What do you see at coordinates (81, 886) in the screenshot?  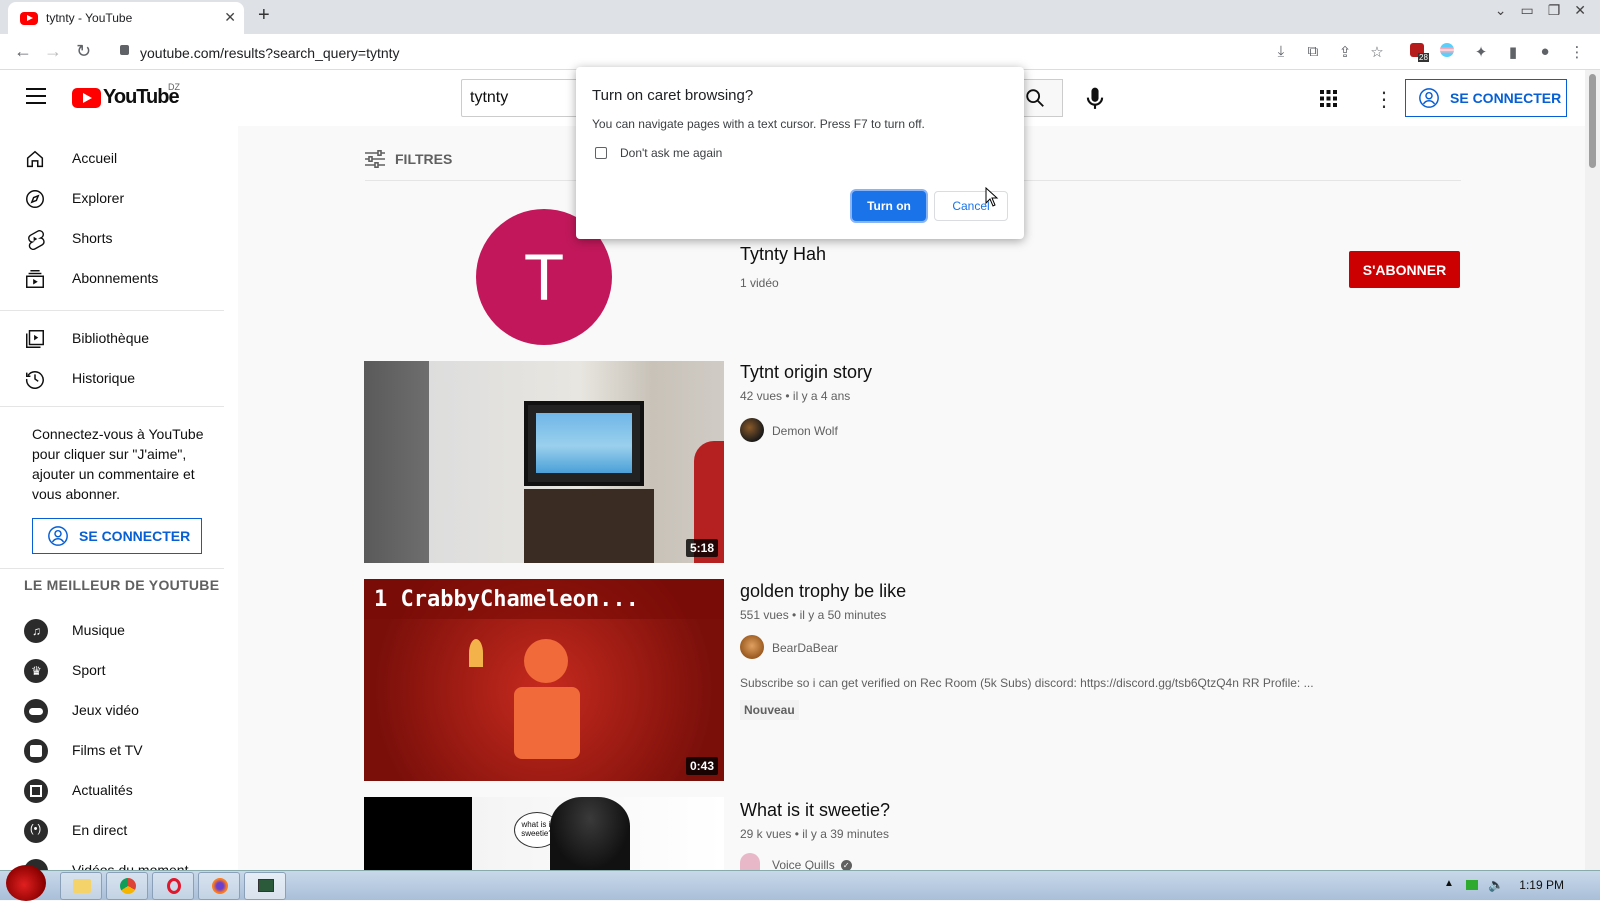 I see `file-explorer-icon` at bounding box center [81, 886].